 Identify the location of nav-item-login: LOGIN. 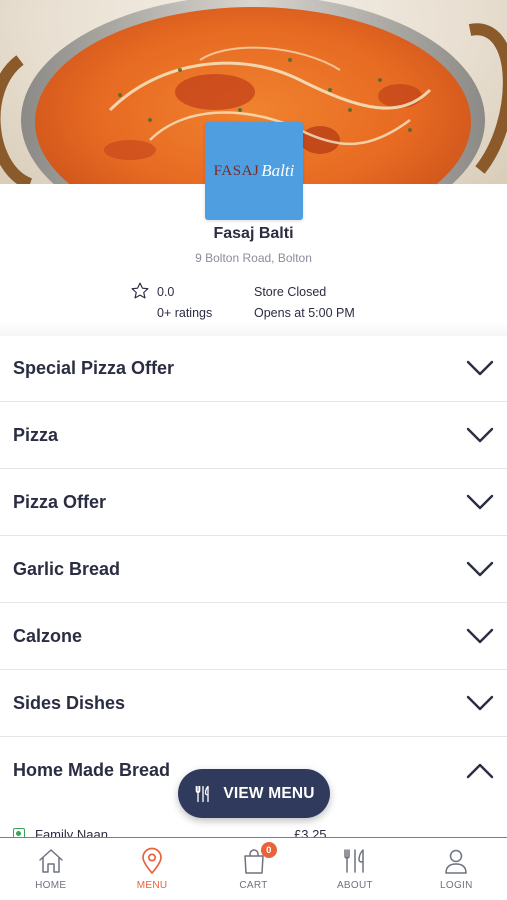
(456, 869).